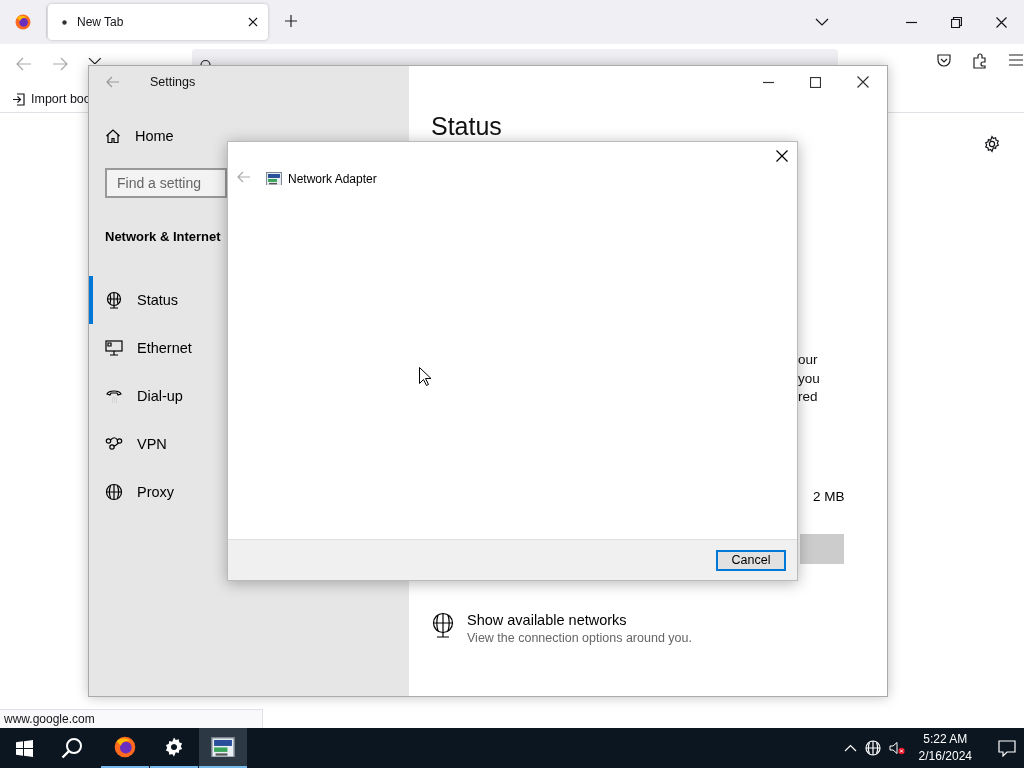 This screenshot has height=768, width=1024. What do you see at coordinates (24, 748) in the screenshot?
I see `start-icon` at bounding box center [24, 748].